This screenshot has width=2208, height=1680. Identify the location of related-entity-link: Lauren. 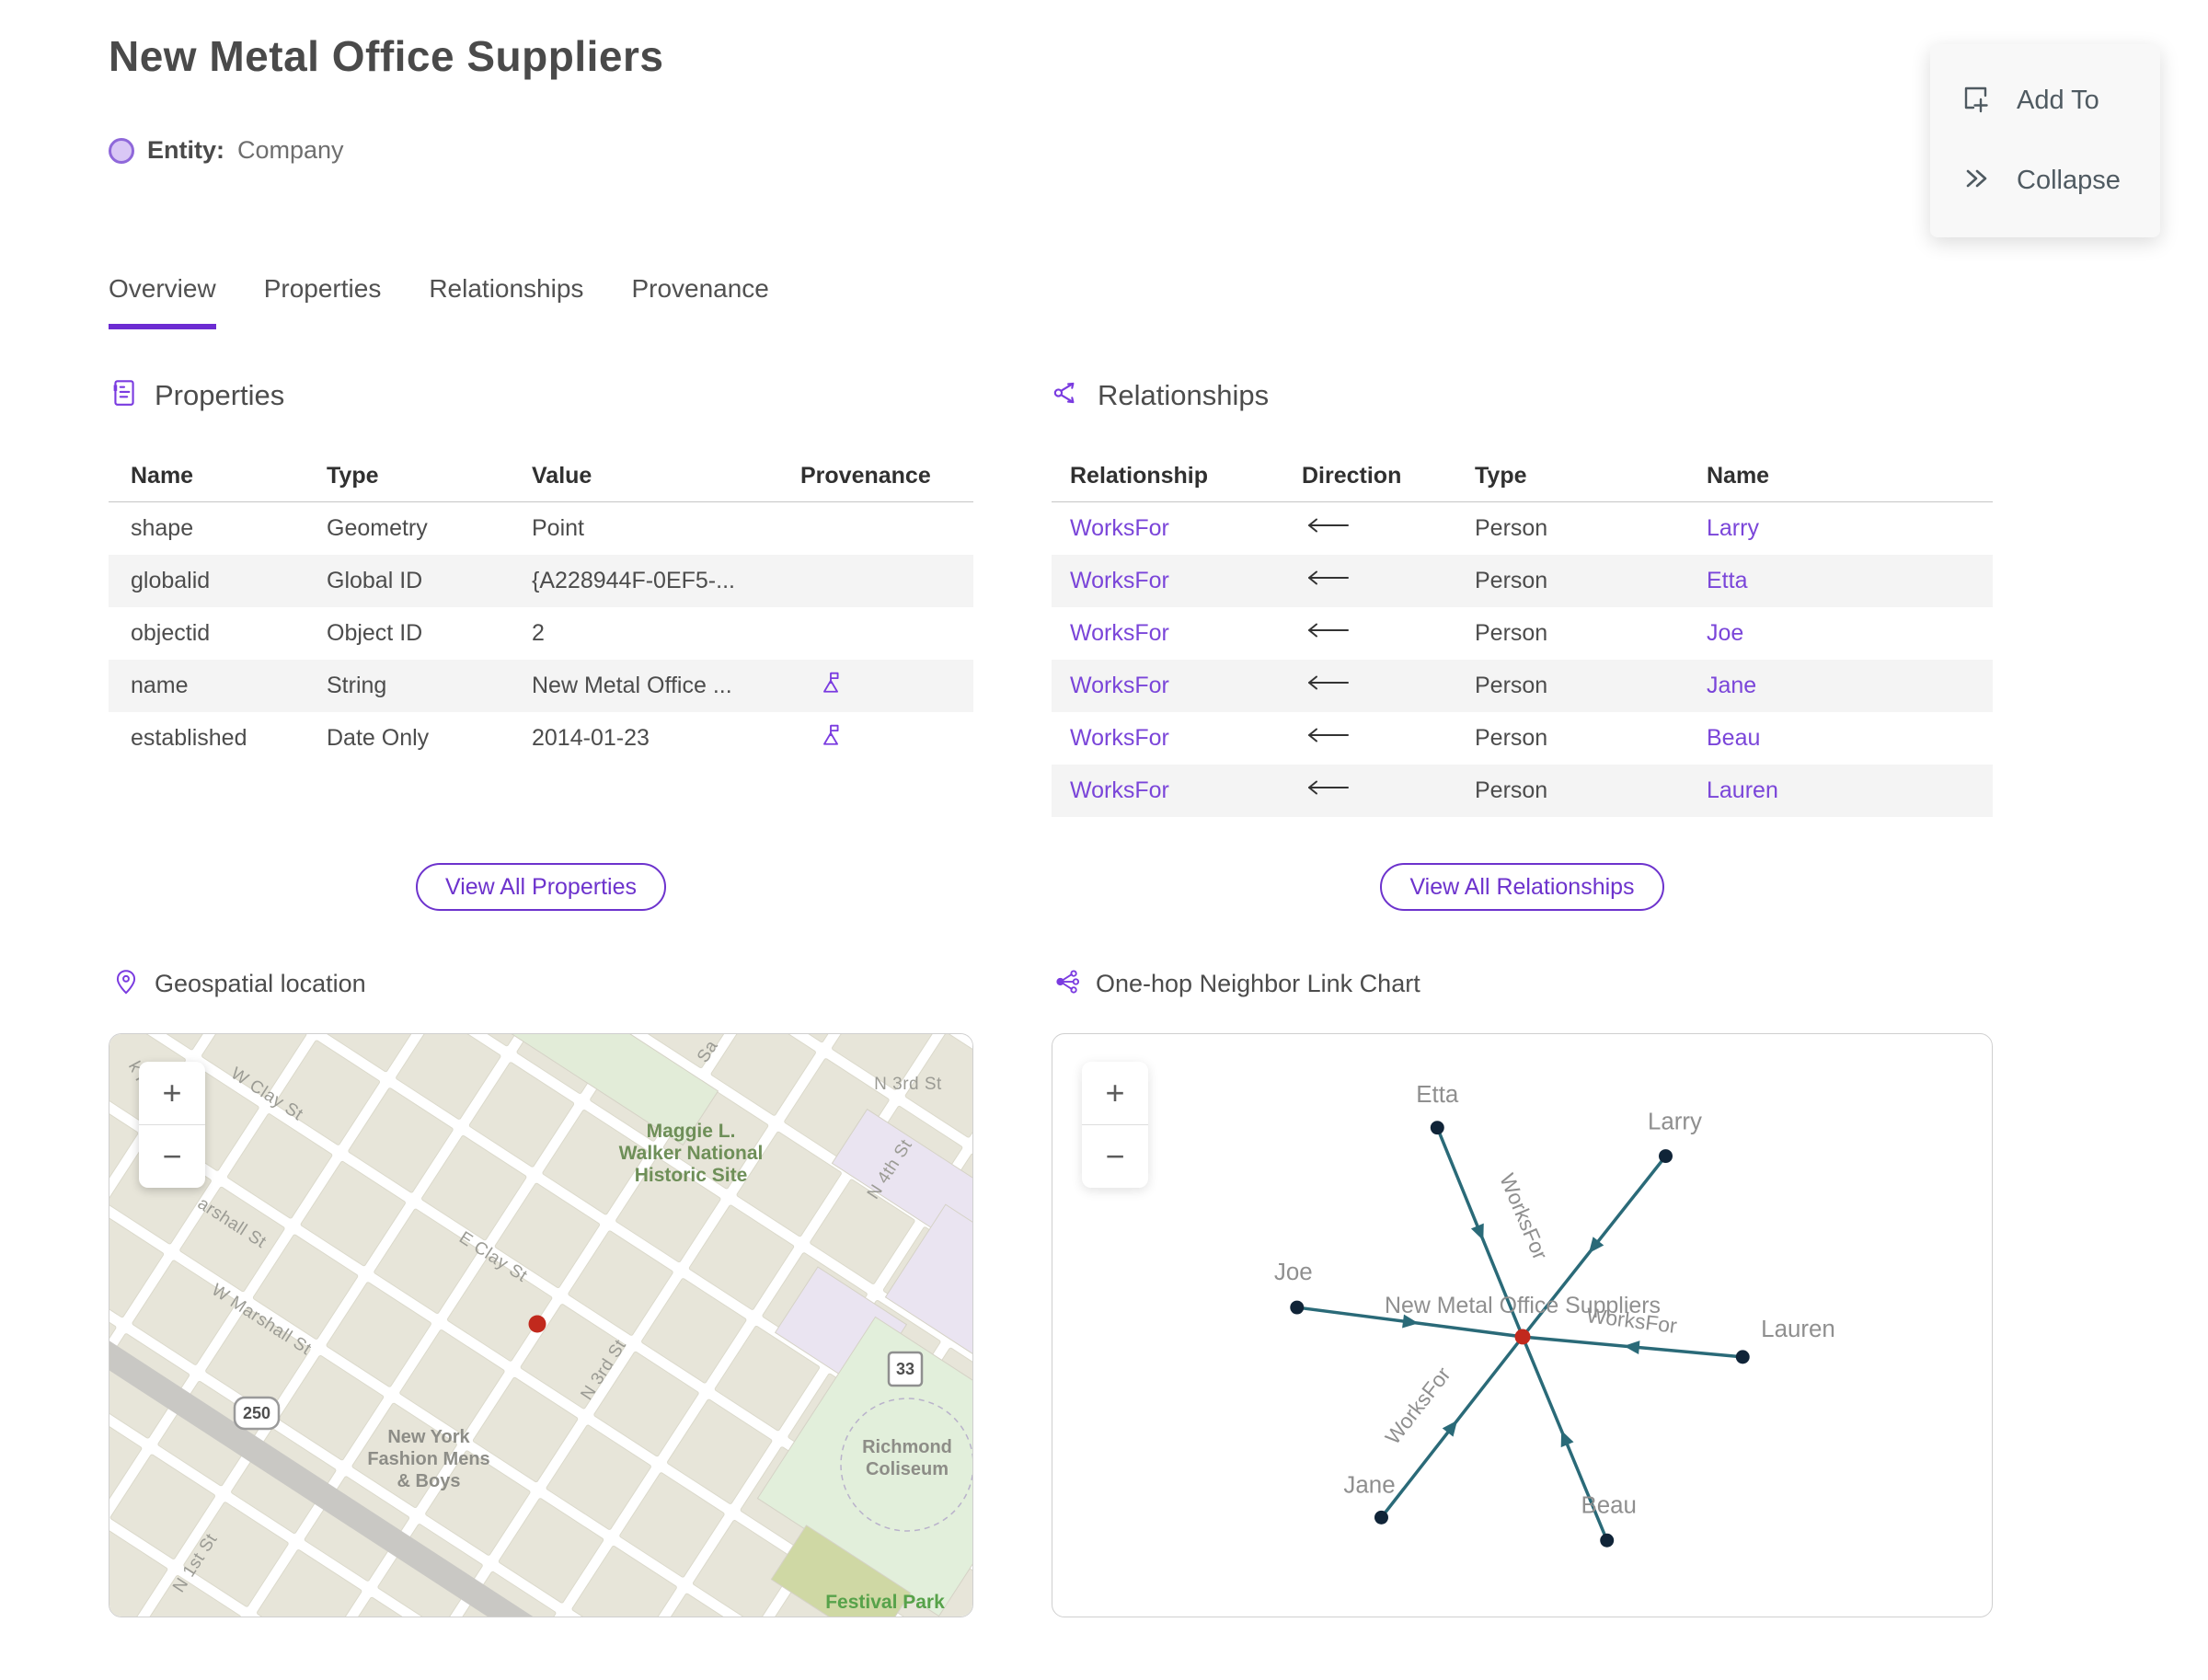
(1850, 790).